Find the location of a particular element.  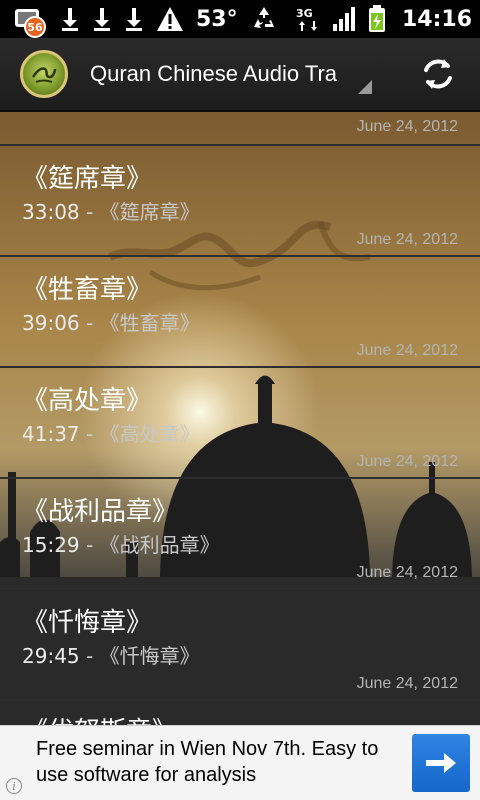

network-3g-icon: 3G is located at coordinates (309, 19).